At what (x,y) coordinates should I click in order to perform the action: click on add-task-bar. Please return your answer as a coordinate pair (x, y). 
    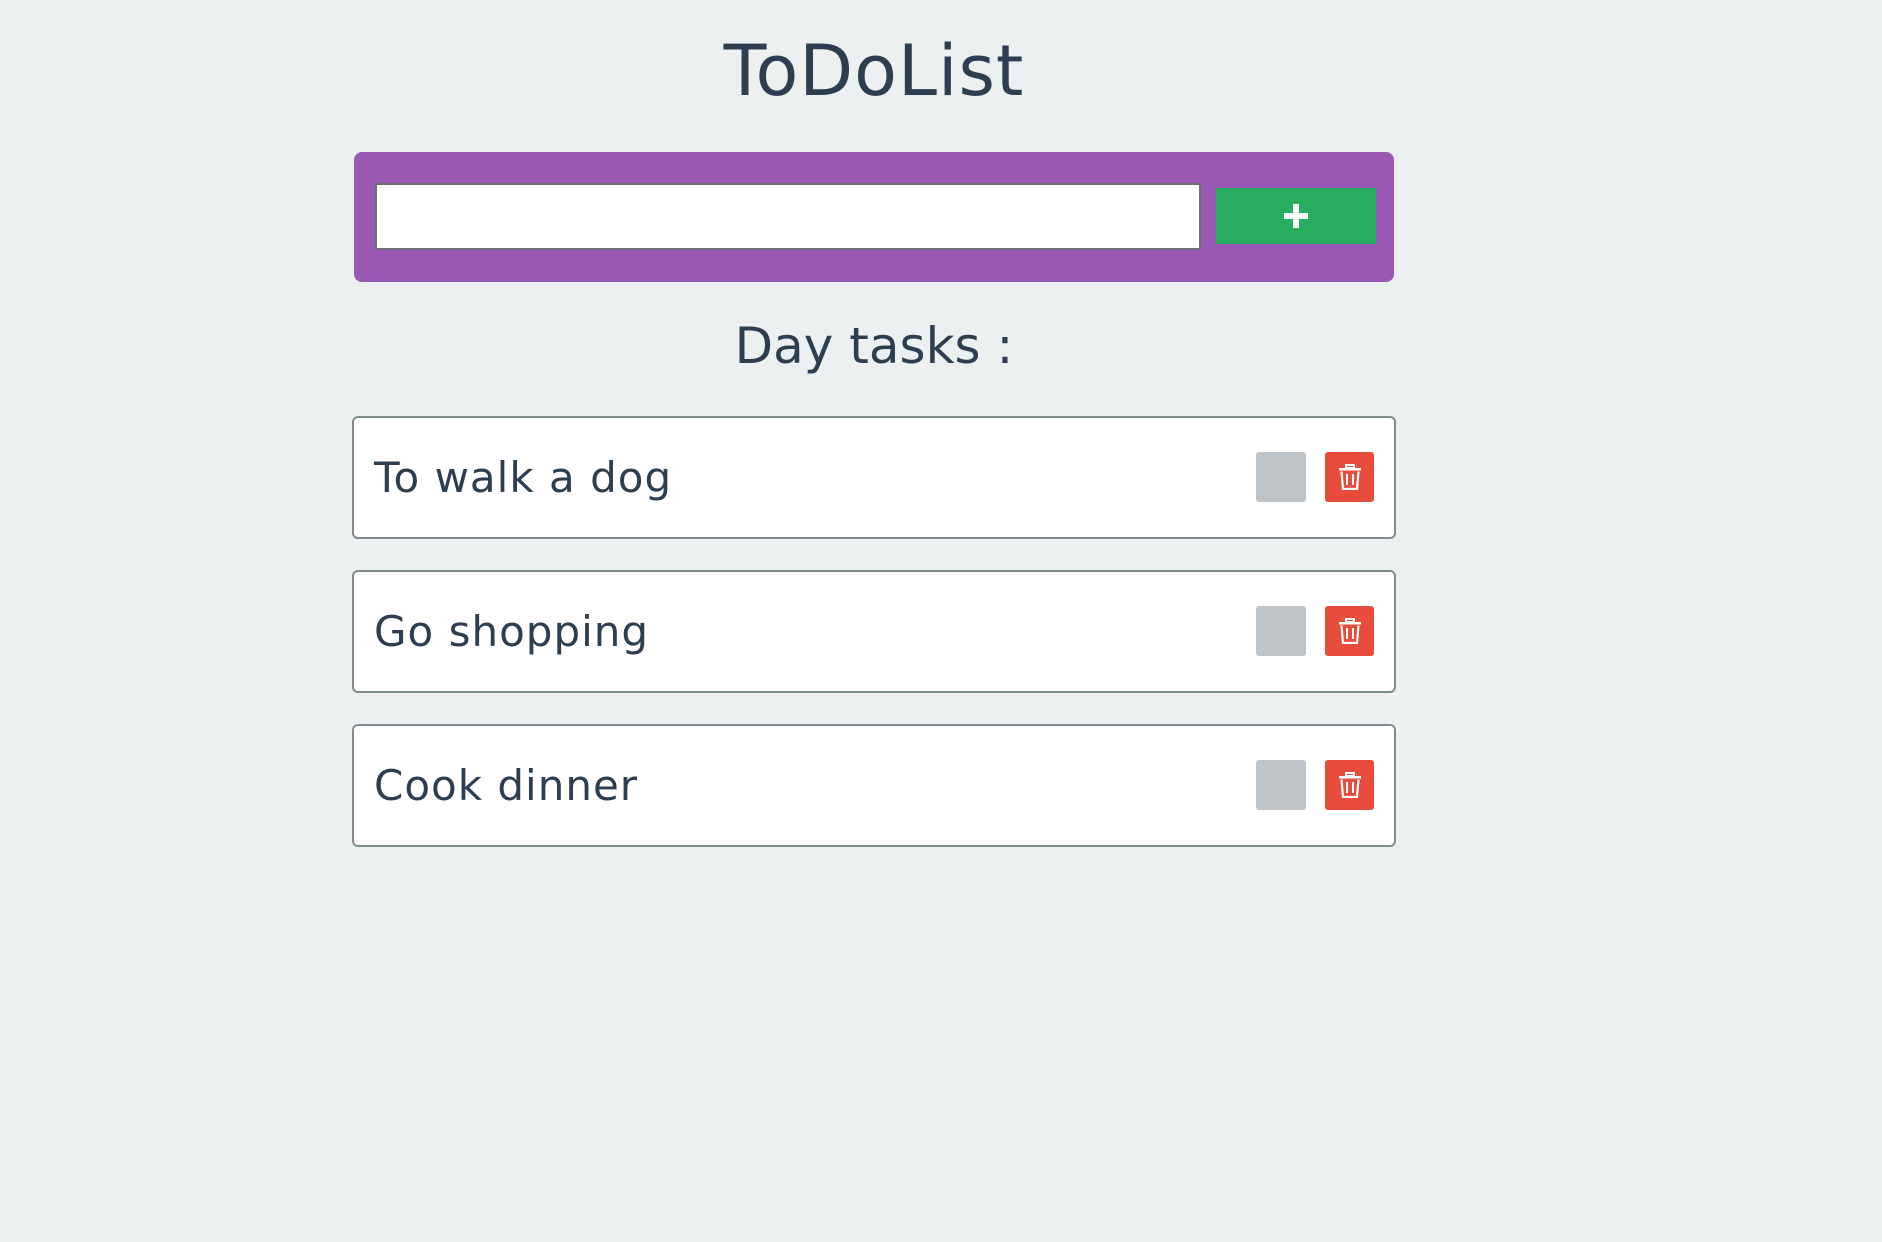
    Looking at the image, I should click on (874, 217).